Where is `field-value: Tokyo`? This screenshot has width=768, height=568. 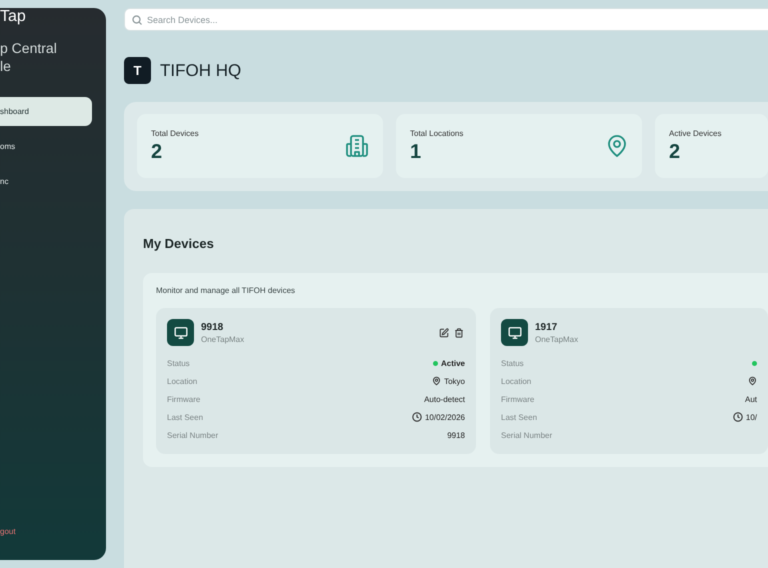 field-value: Tokyo is located at coordinates (454, 381).